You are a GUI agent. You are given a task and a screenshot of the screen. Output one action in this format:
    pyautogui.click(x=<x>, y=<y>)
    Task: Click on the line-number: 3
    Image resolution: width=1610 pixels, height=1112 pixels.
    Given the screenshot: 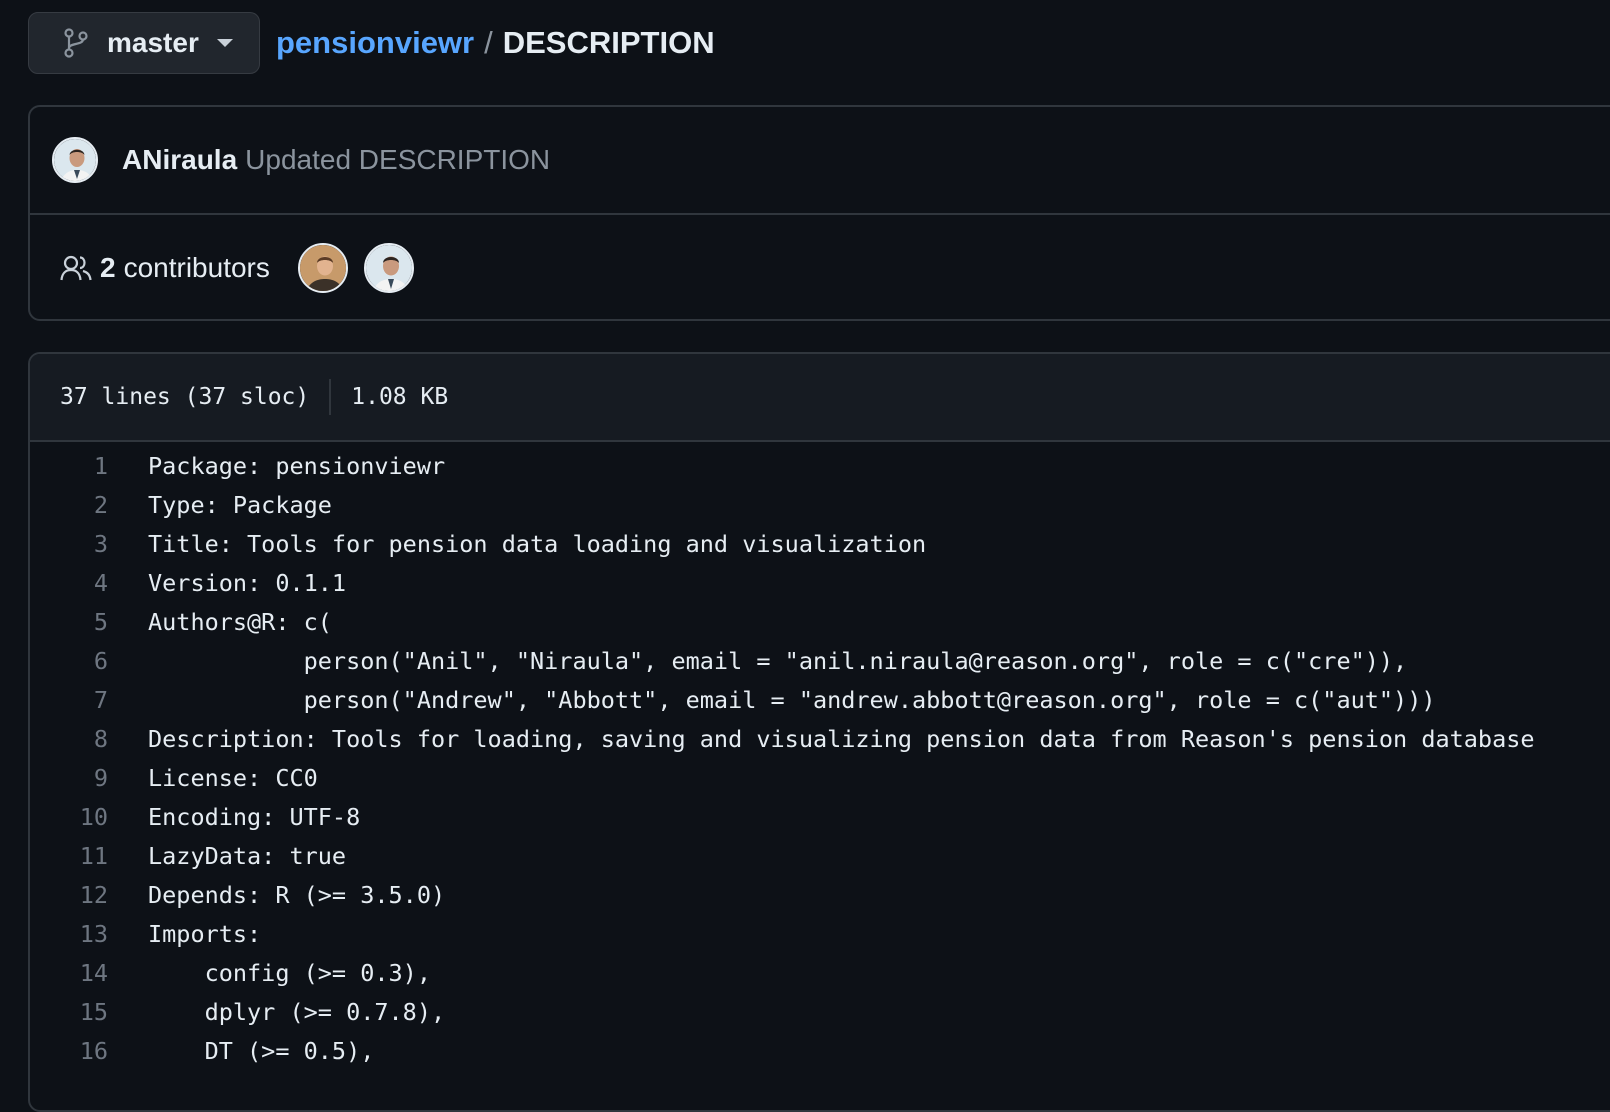 What is the action you would take?
    pyautogui.click(x=69, y=544)
    